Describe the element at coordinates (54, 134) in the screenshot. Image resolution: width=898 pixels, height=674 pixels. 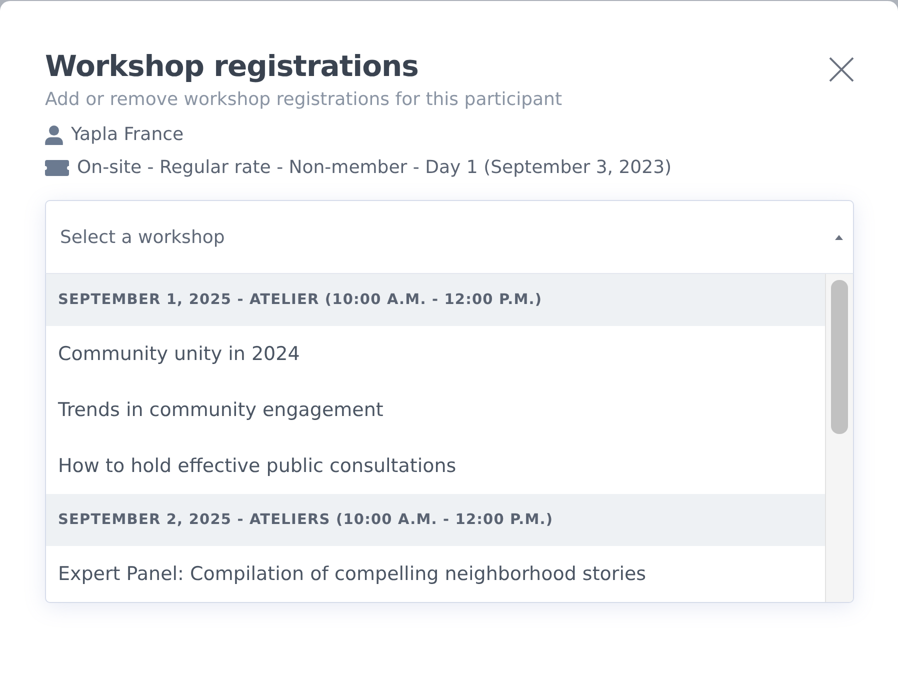
I see `person-icon` at that location.